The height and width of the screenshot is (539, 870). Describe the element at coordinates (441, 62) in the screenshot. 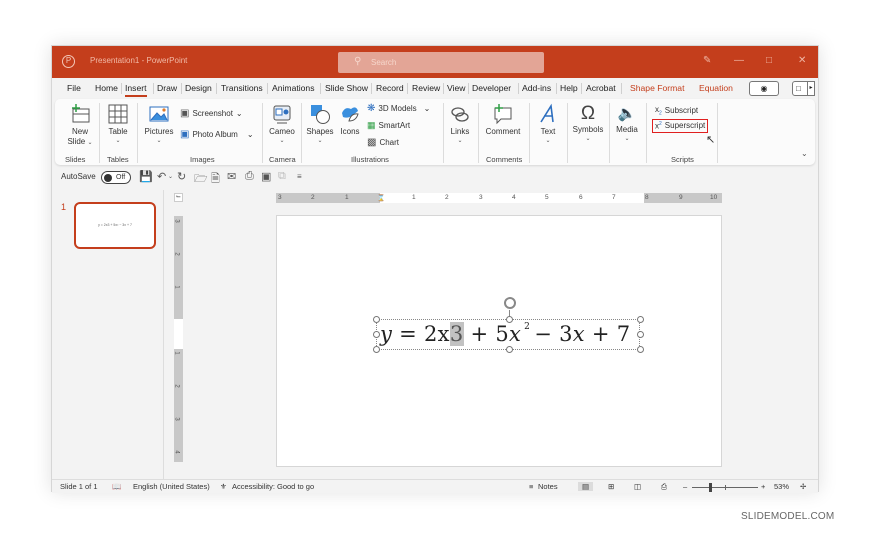

I see `search-box: ⚲ Search` at that location.